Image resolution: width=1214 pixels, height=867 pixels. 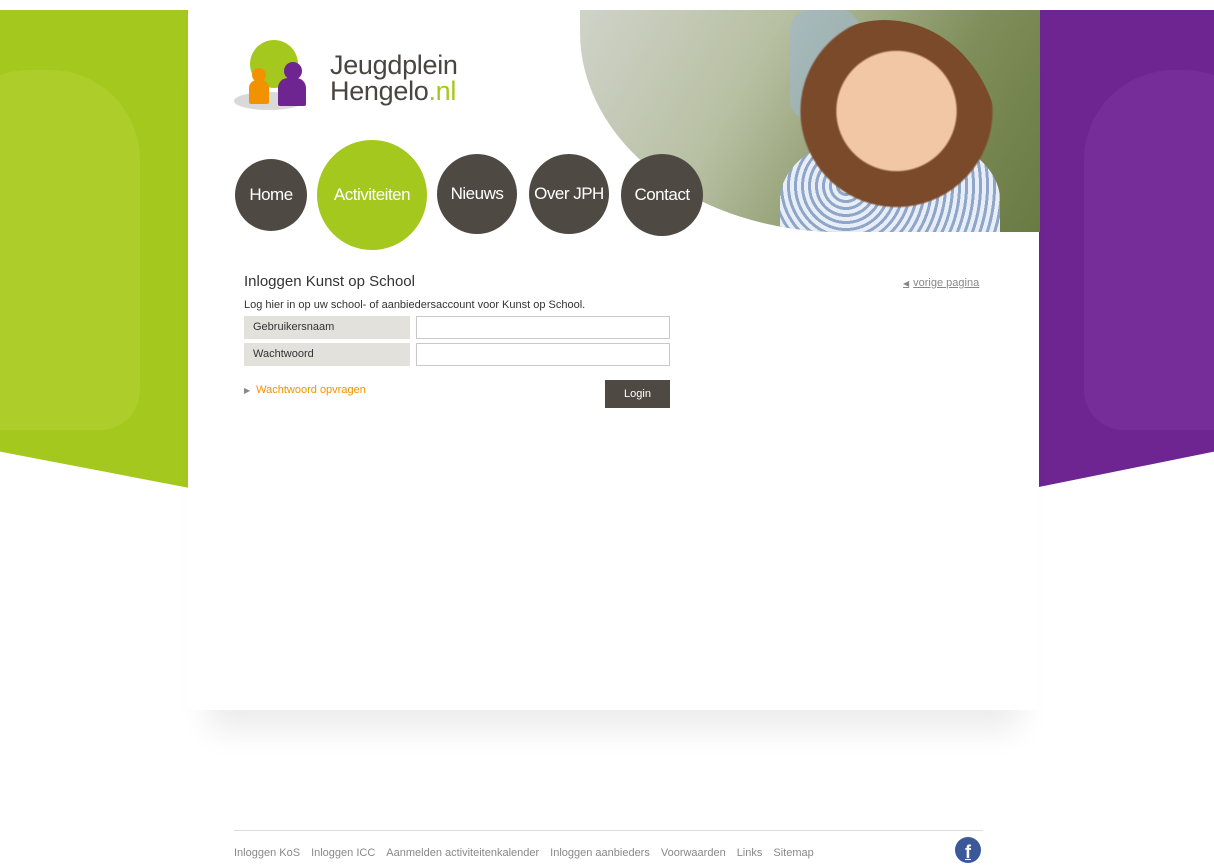 I want to click on back-link-label: vorige pagina, so click(x=946, y=283).